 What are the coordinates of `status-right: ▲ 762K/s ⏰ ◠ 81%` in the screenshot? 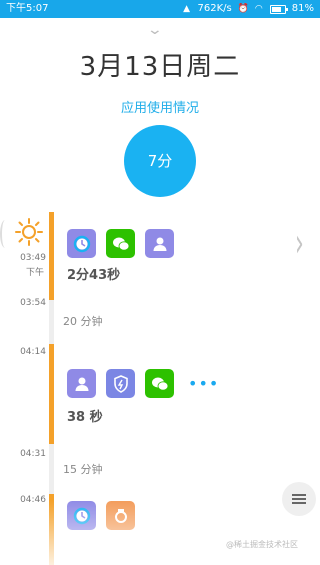 It's located at (248, 9).